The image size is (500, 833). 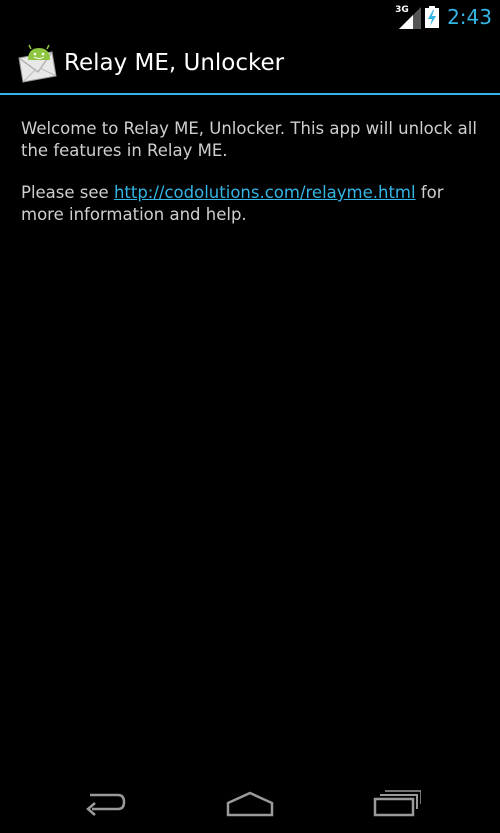 I want to click on home-icon, so click(x=250, y=804).